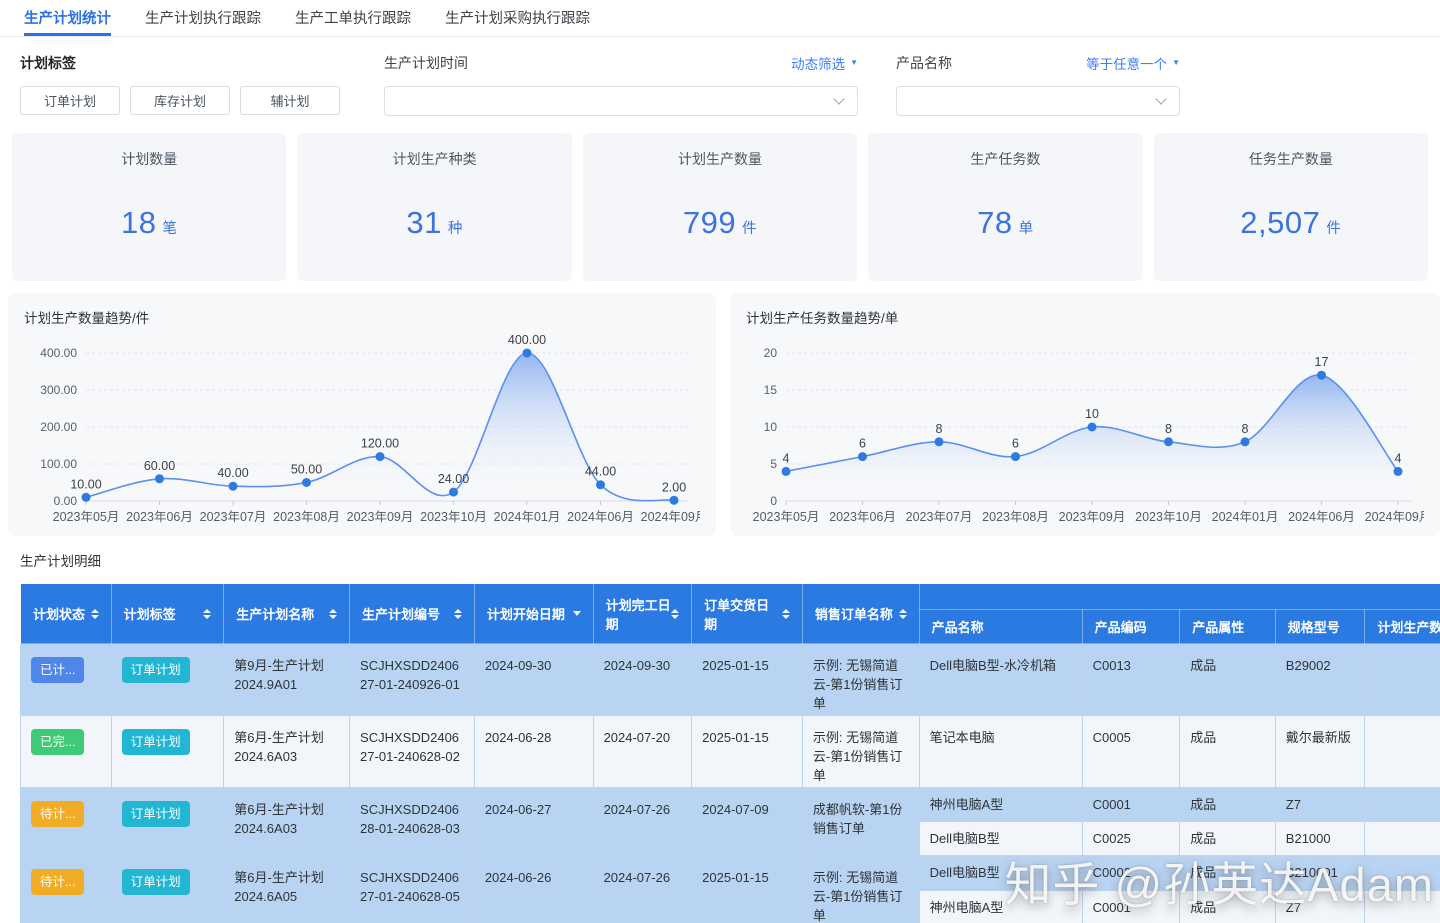 Image resolution: width=1440 pixels, height=923 pixels. I want to click on product-name-select, so click(1038, 101).